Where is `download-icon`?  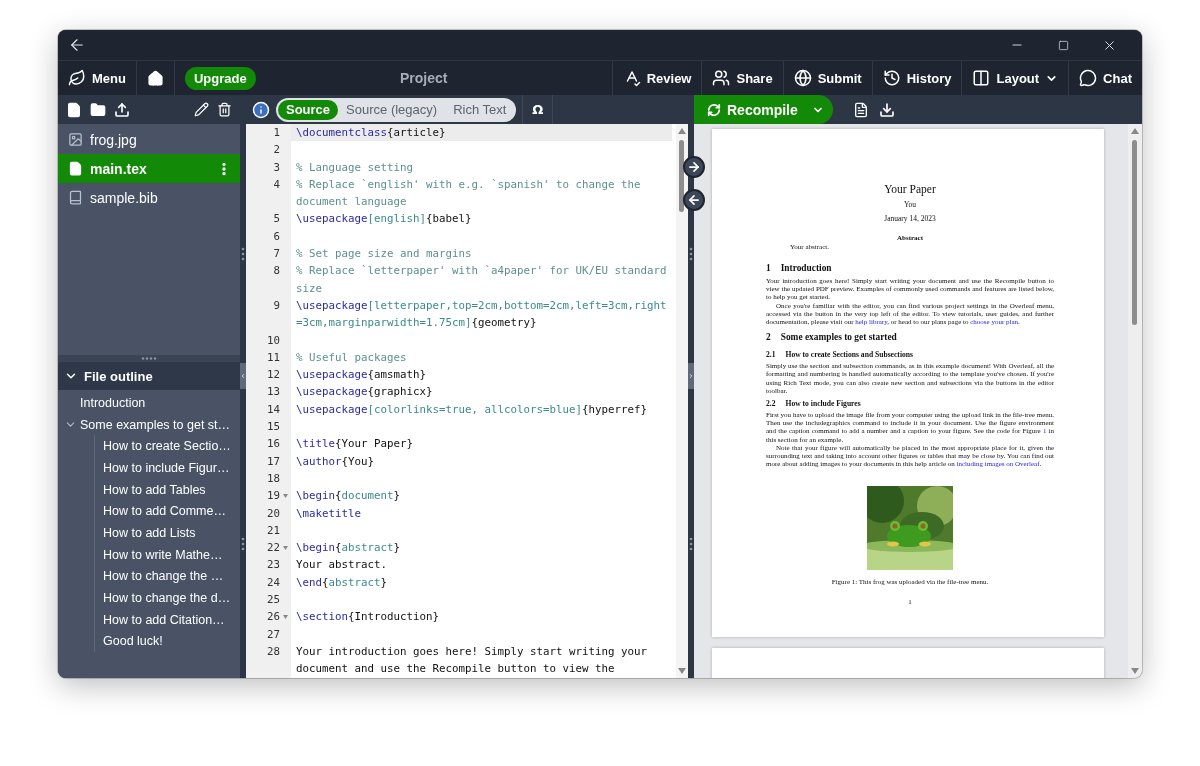 download-icon is located at coordinates (886, 109).